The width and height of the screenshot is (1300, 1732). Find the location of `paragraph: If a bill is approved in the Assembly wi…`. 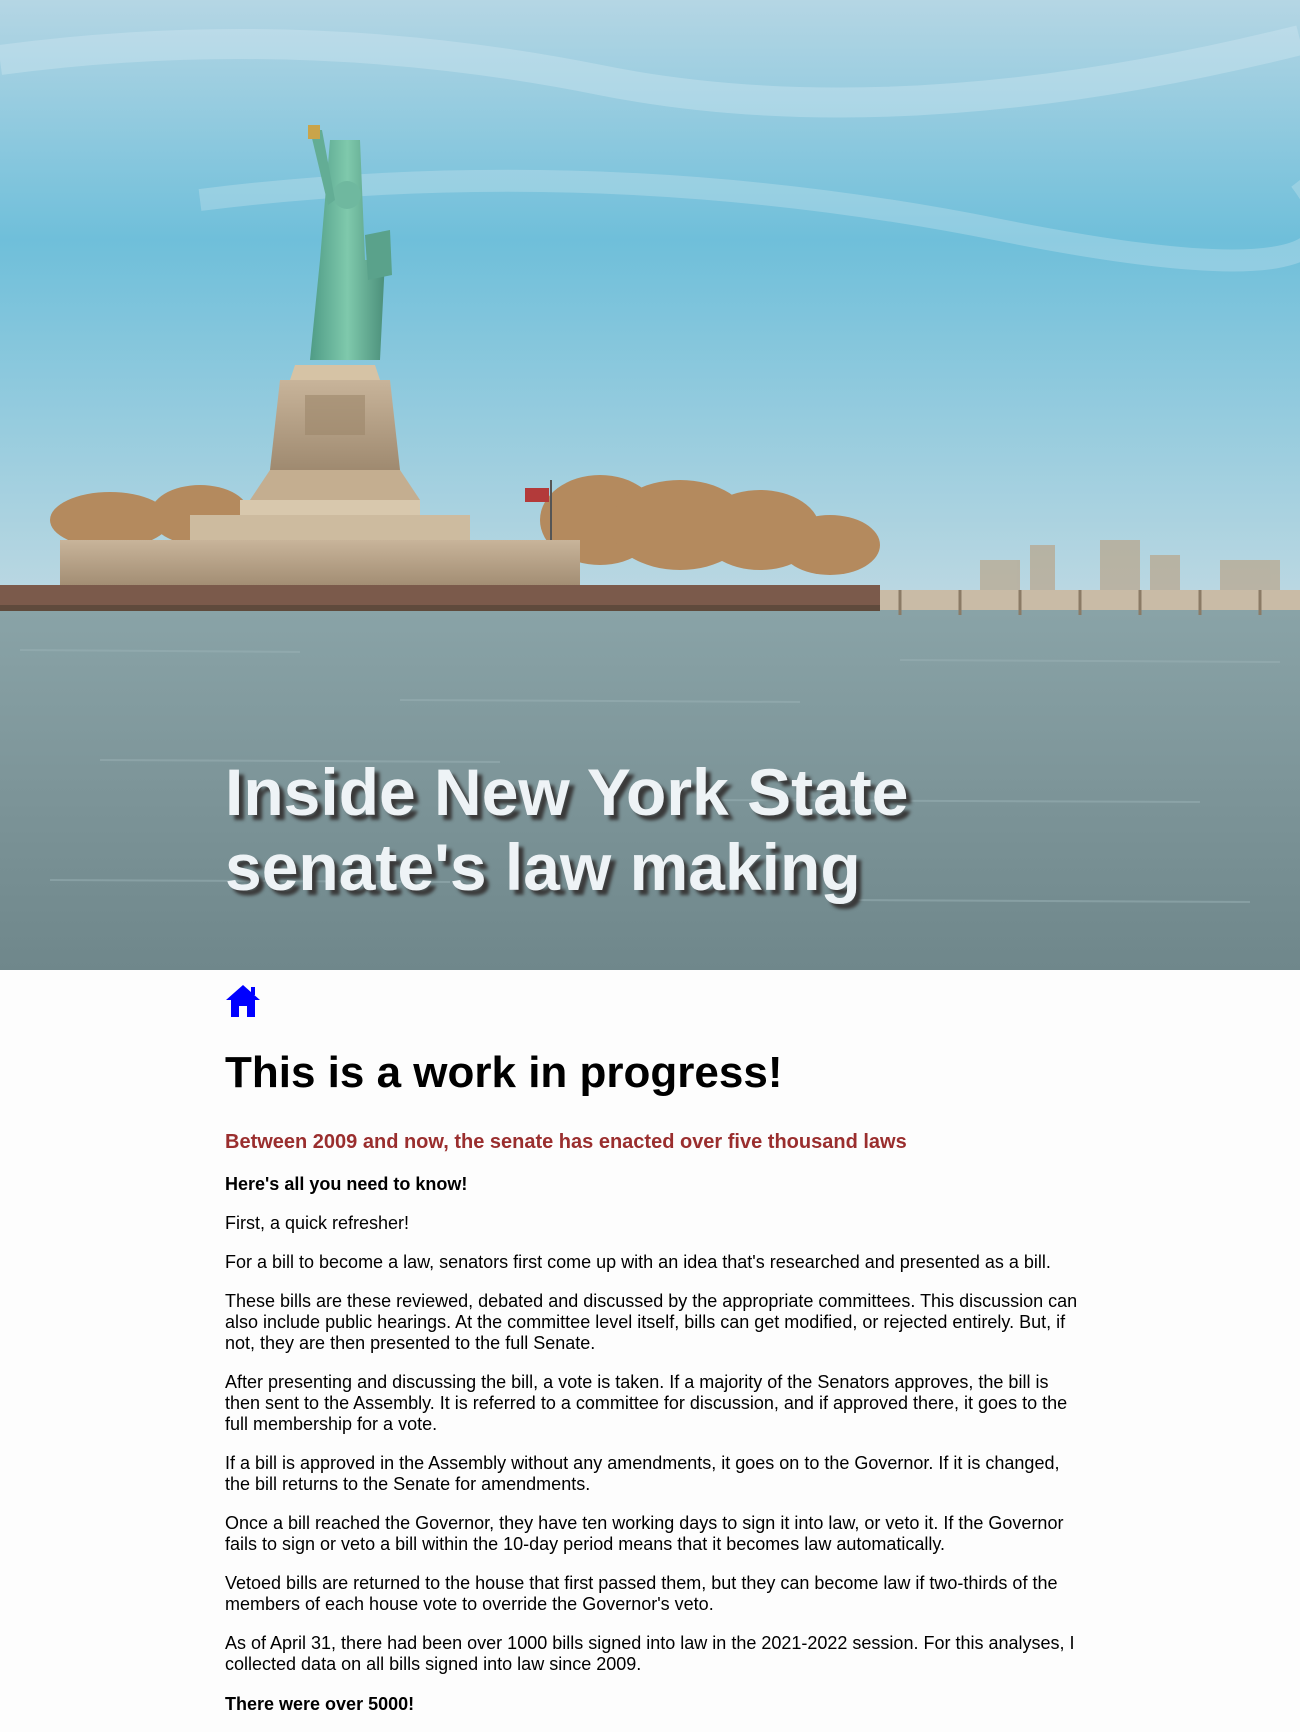

paragraph: If a bill is approved in the Assembly wi… is located at coordinates (642, 1473).